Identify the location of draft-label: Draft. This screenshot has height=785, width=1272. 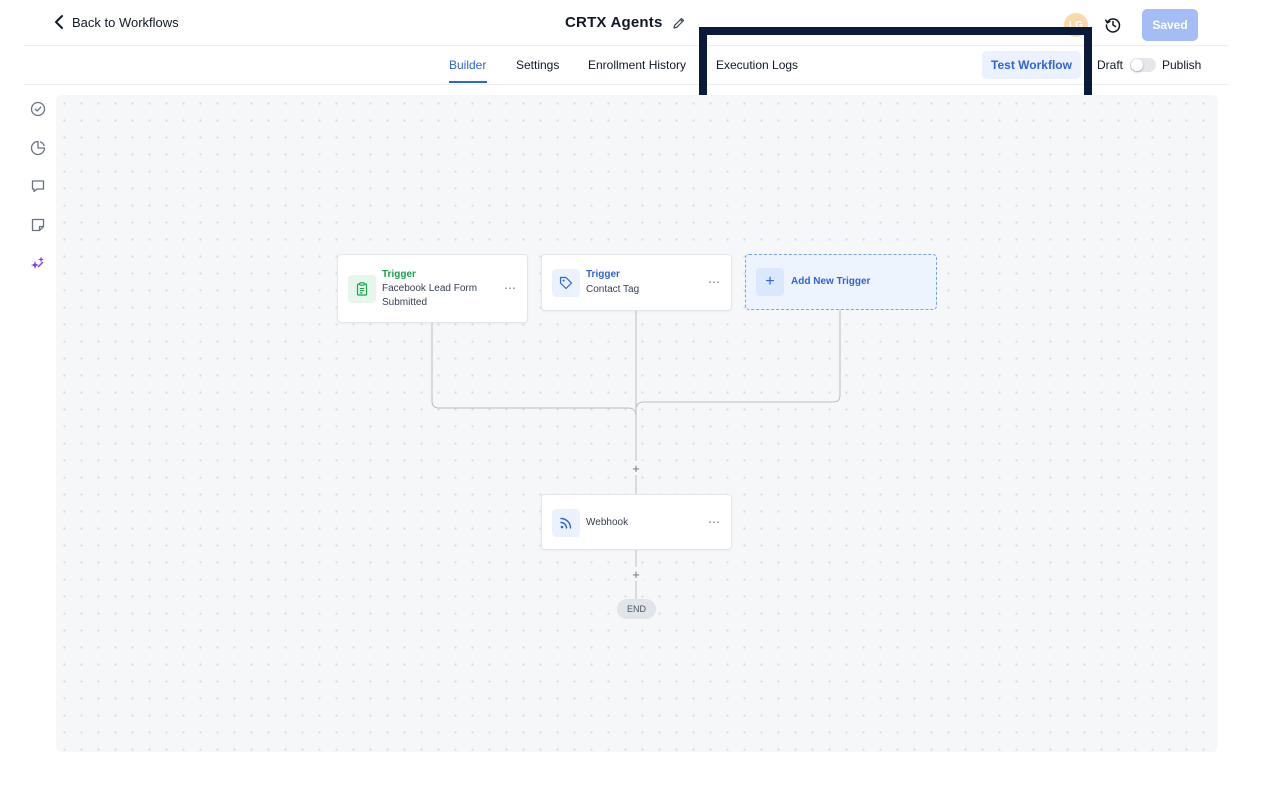
(1110, 65).